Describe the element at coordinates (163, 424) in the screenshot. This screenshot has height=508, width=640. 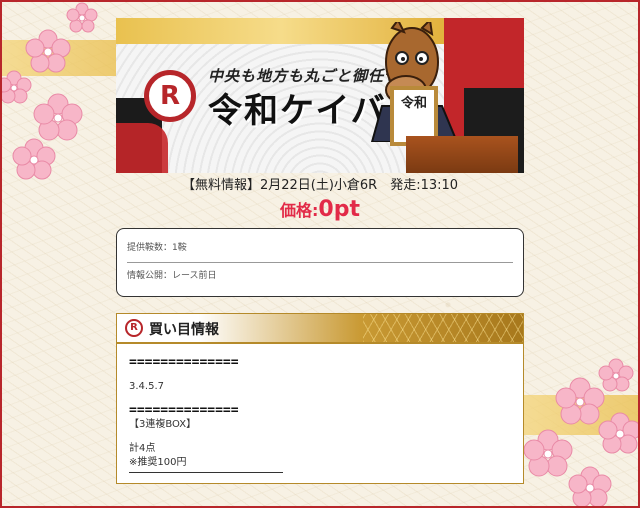
I see `bet-type: 【3連複BOX】` at that location.